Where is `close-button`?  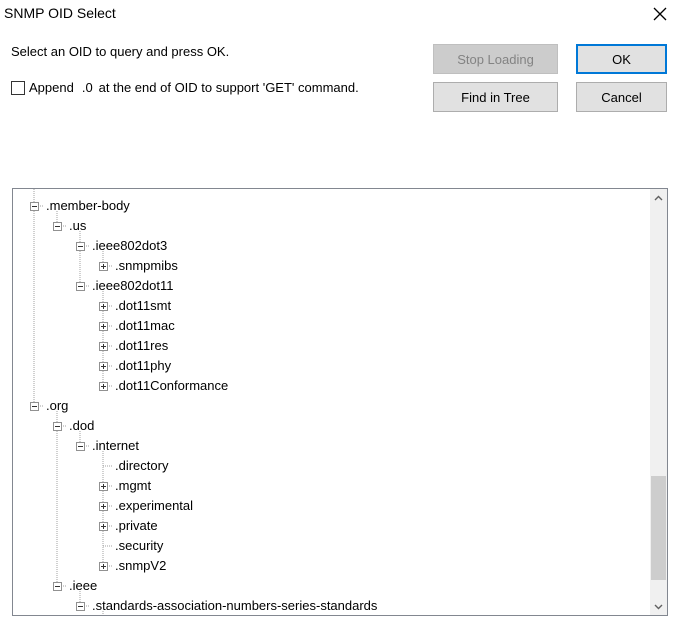
close-button is located at coordinates (660, 14).